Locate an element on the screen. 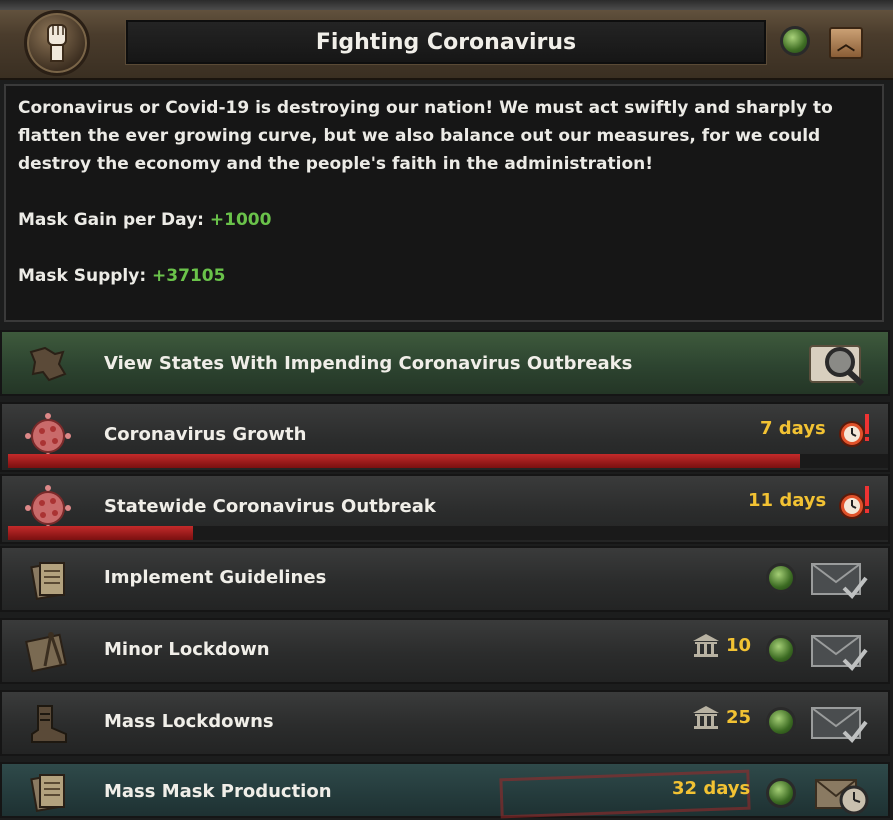 The width and height of the screenshot is (893, 820). mask-gain-line: Mask Gain per Day: +1000 is located at coordinates (444, 220).